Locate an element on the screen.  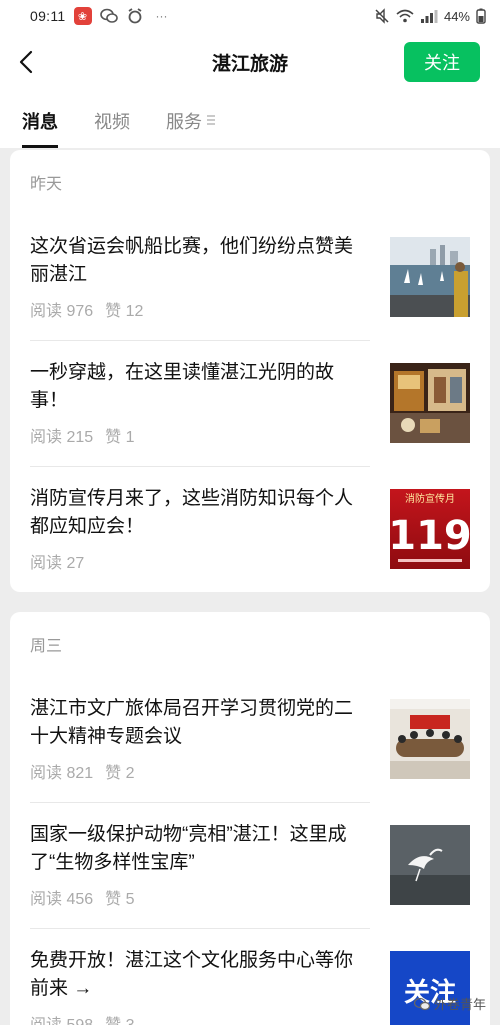
article-item: 消防宣传月来了，这些消防知识每个人都应知应会！ 阅读 27 消防宣传月 119 is located at coordinates (250, 529).